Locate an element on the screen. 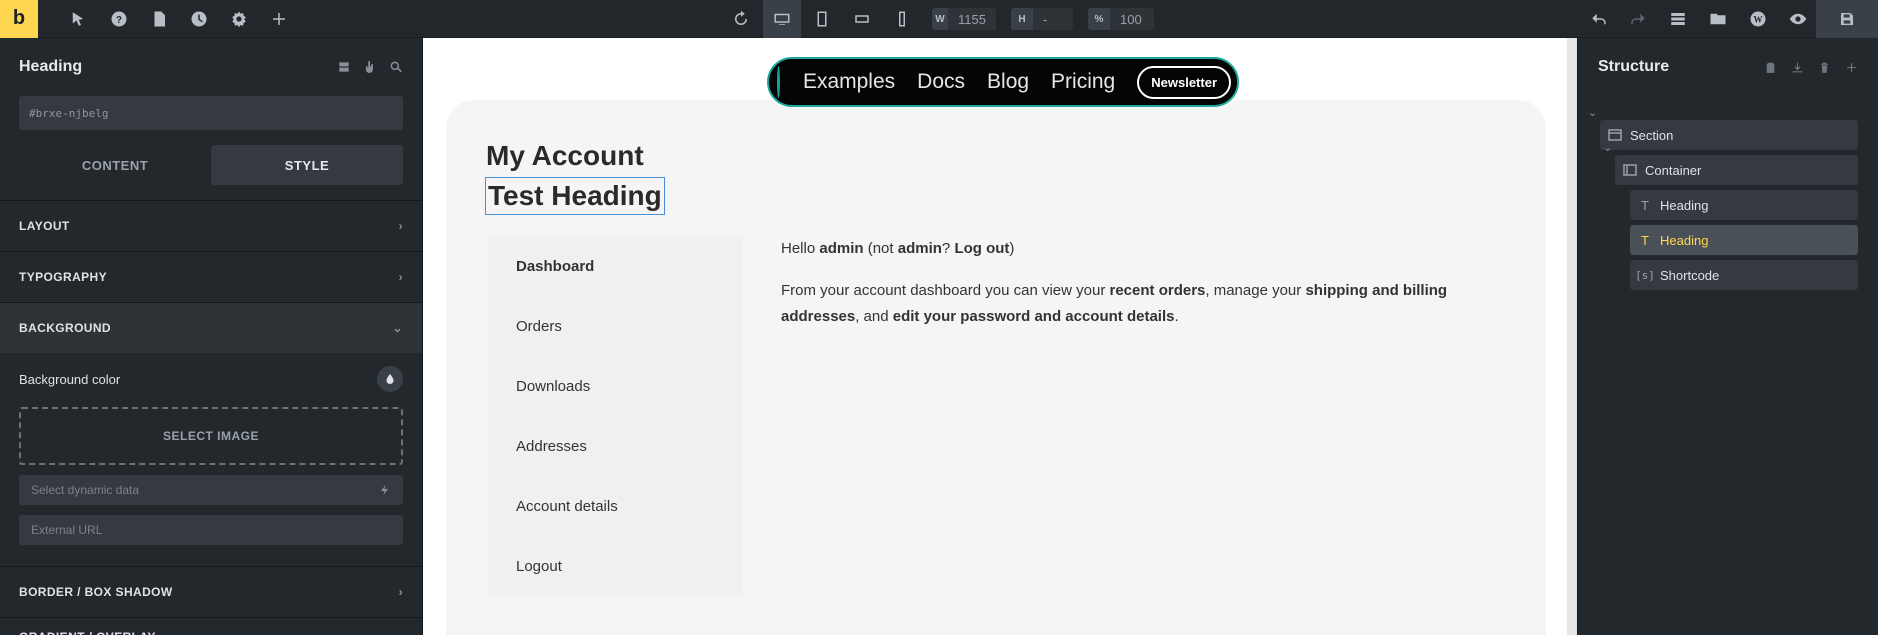  desktop-breakpoint-icon is located at coordinates (782, 19).